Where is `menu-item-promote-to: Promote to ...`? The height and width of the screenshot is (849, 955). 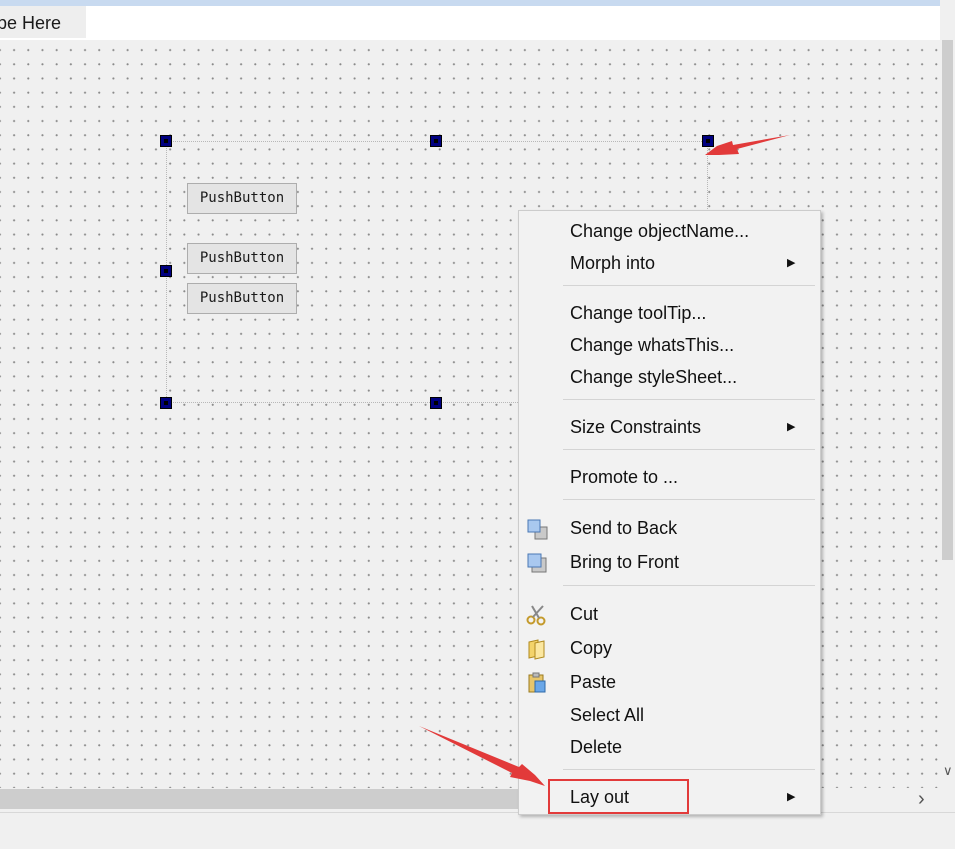 menu-item-promote-to: Promote to ... is located at coordinates (669, 477).